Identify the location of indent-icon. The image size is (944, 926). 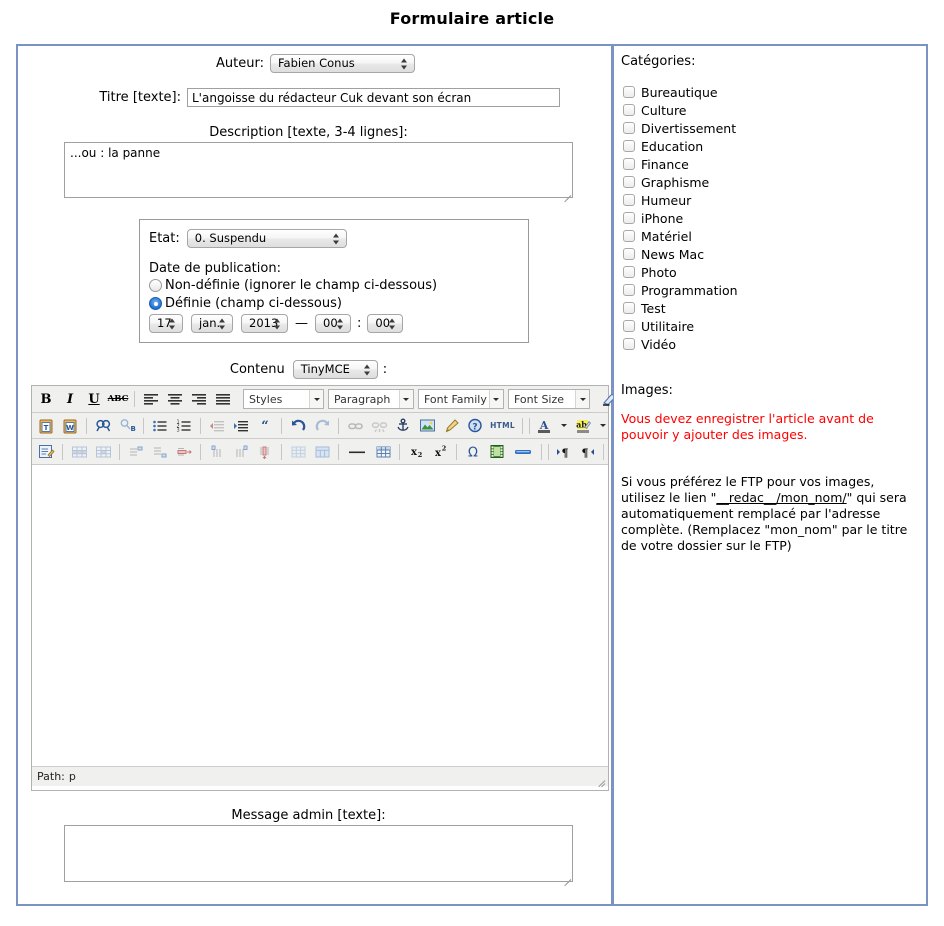
(241, 426).